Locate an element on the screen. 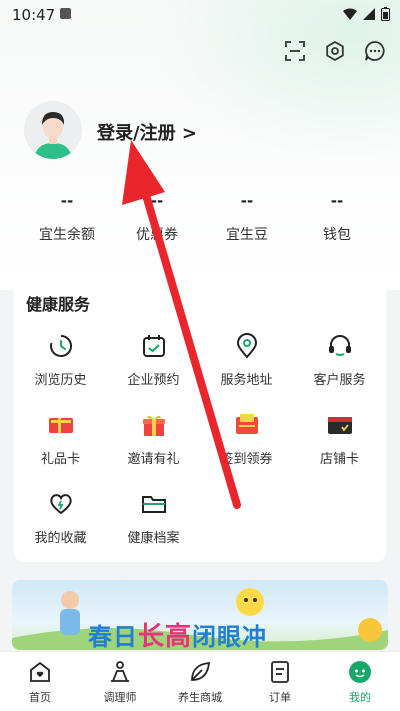 This screenshot has width=400, height=711. stat-coupons: -- 优惠券 is located at coordinates (157, 218).